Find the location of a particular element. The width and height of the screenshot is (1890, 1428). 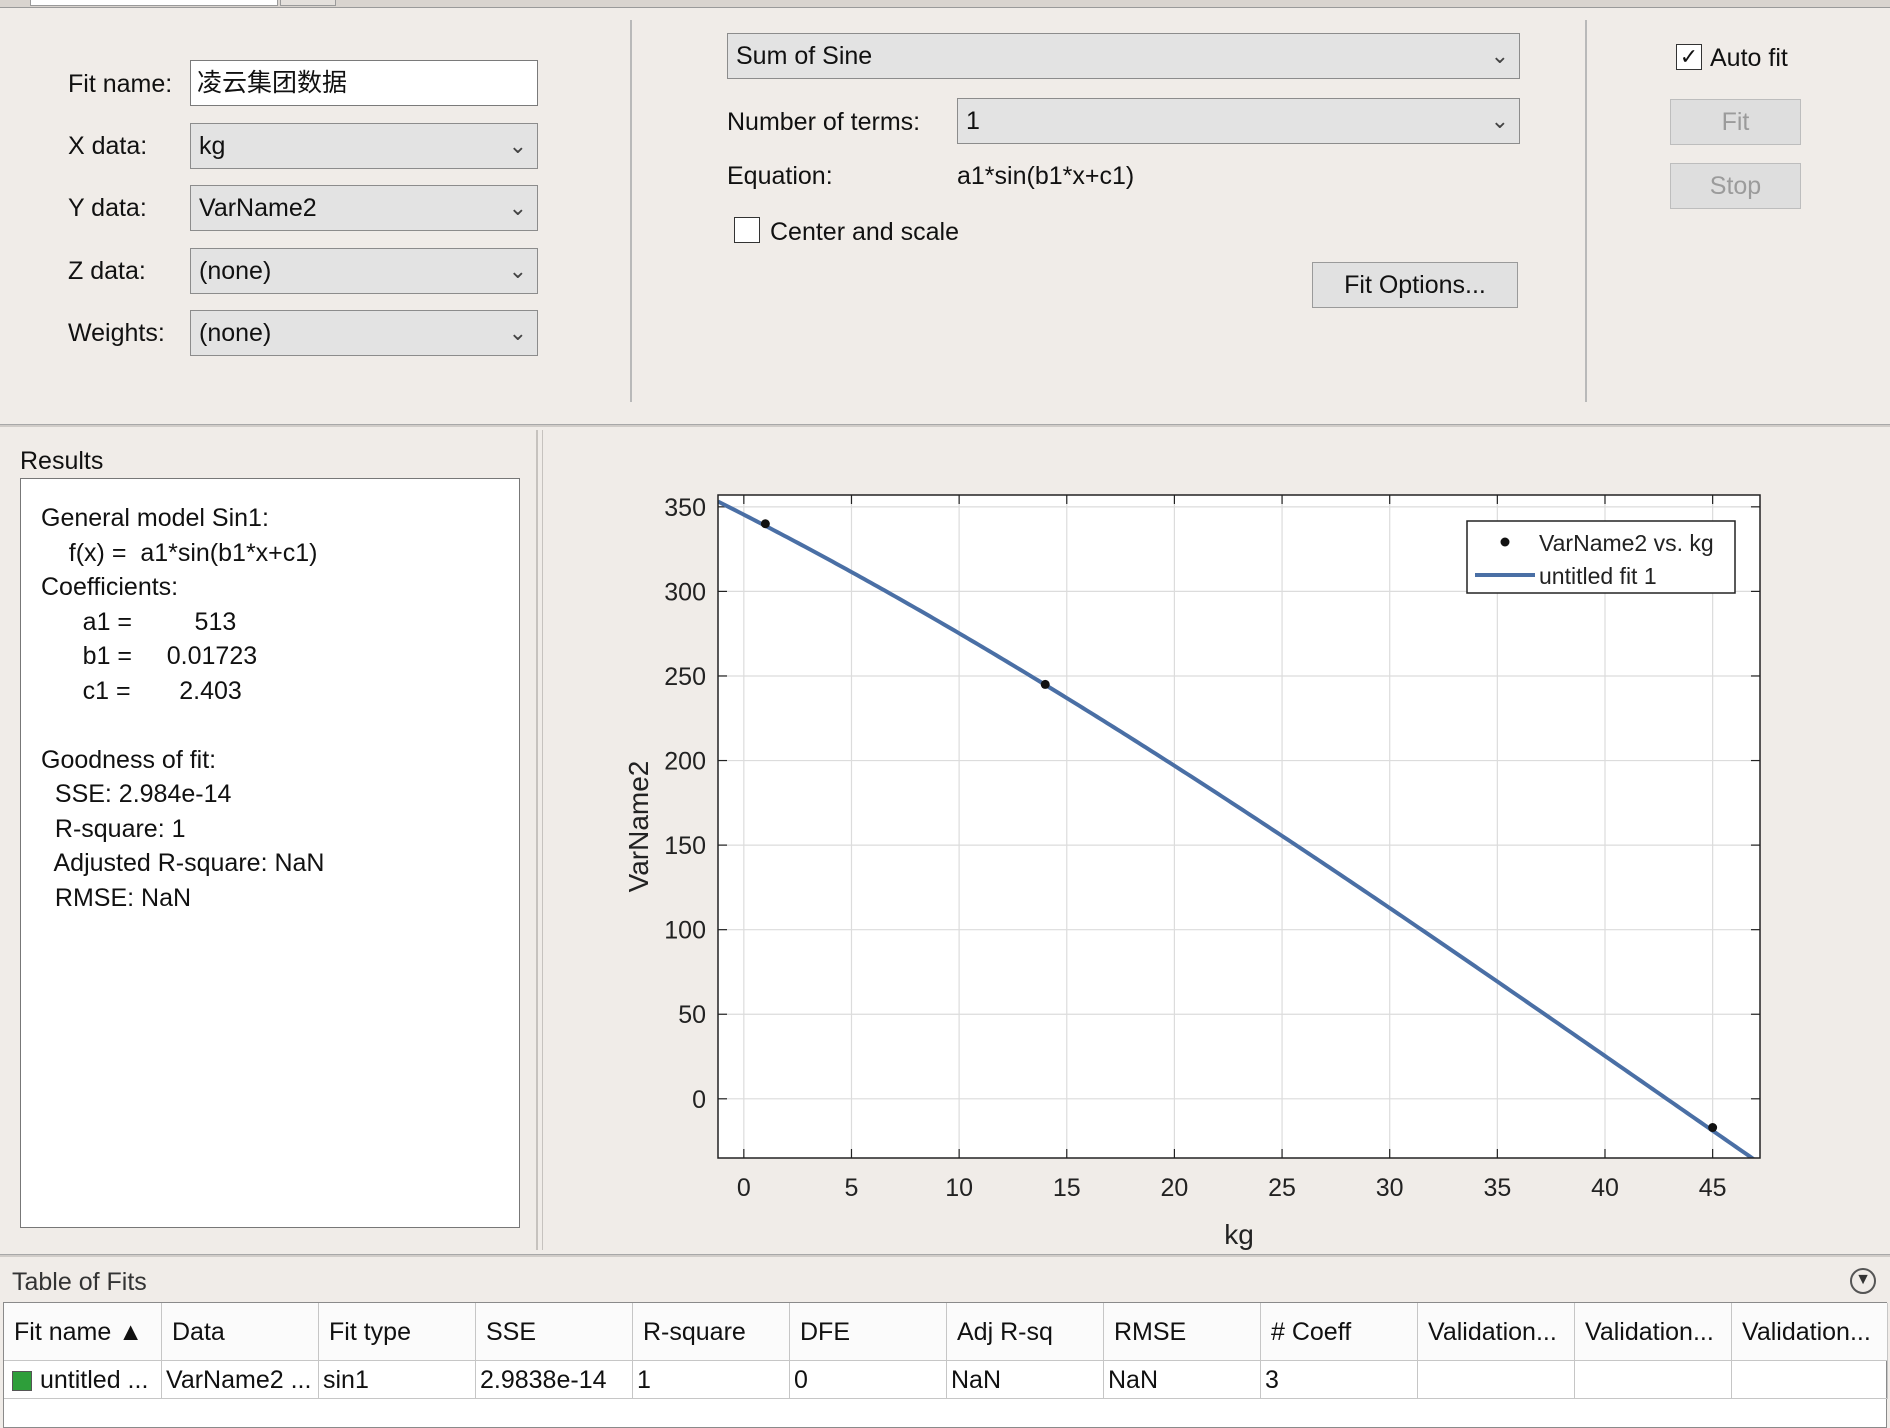

table-cell: 0 is located at coordinates (868, 1380).